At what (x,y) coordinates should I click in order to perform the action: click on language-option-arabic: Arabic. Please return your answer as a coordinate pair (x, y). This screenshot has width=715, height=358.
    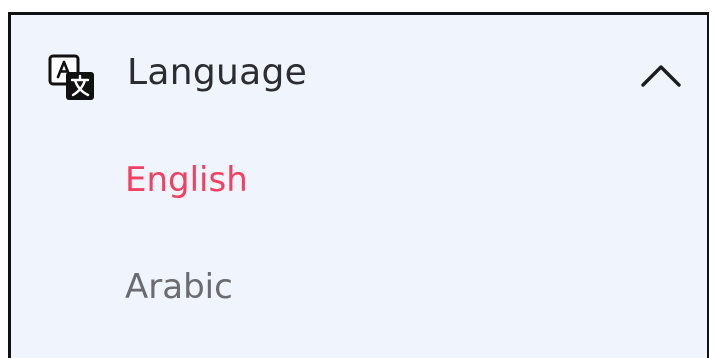
    Looking at the image, I should click on (179, 287).